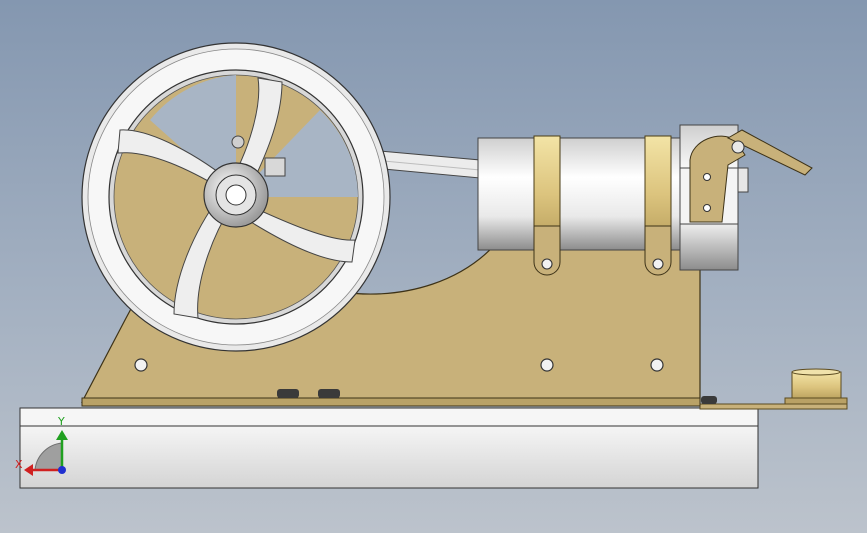 The image size is (867, 533). Describe the element at coordinates (19, 464) in the screenshot. I see `x-axis-label: X` at that location.